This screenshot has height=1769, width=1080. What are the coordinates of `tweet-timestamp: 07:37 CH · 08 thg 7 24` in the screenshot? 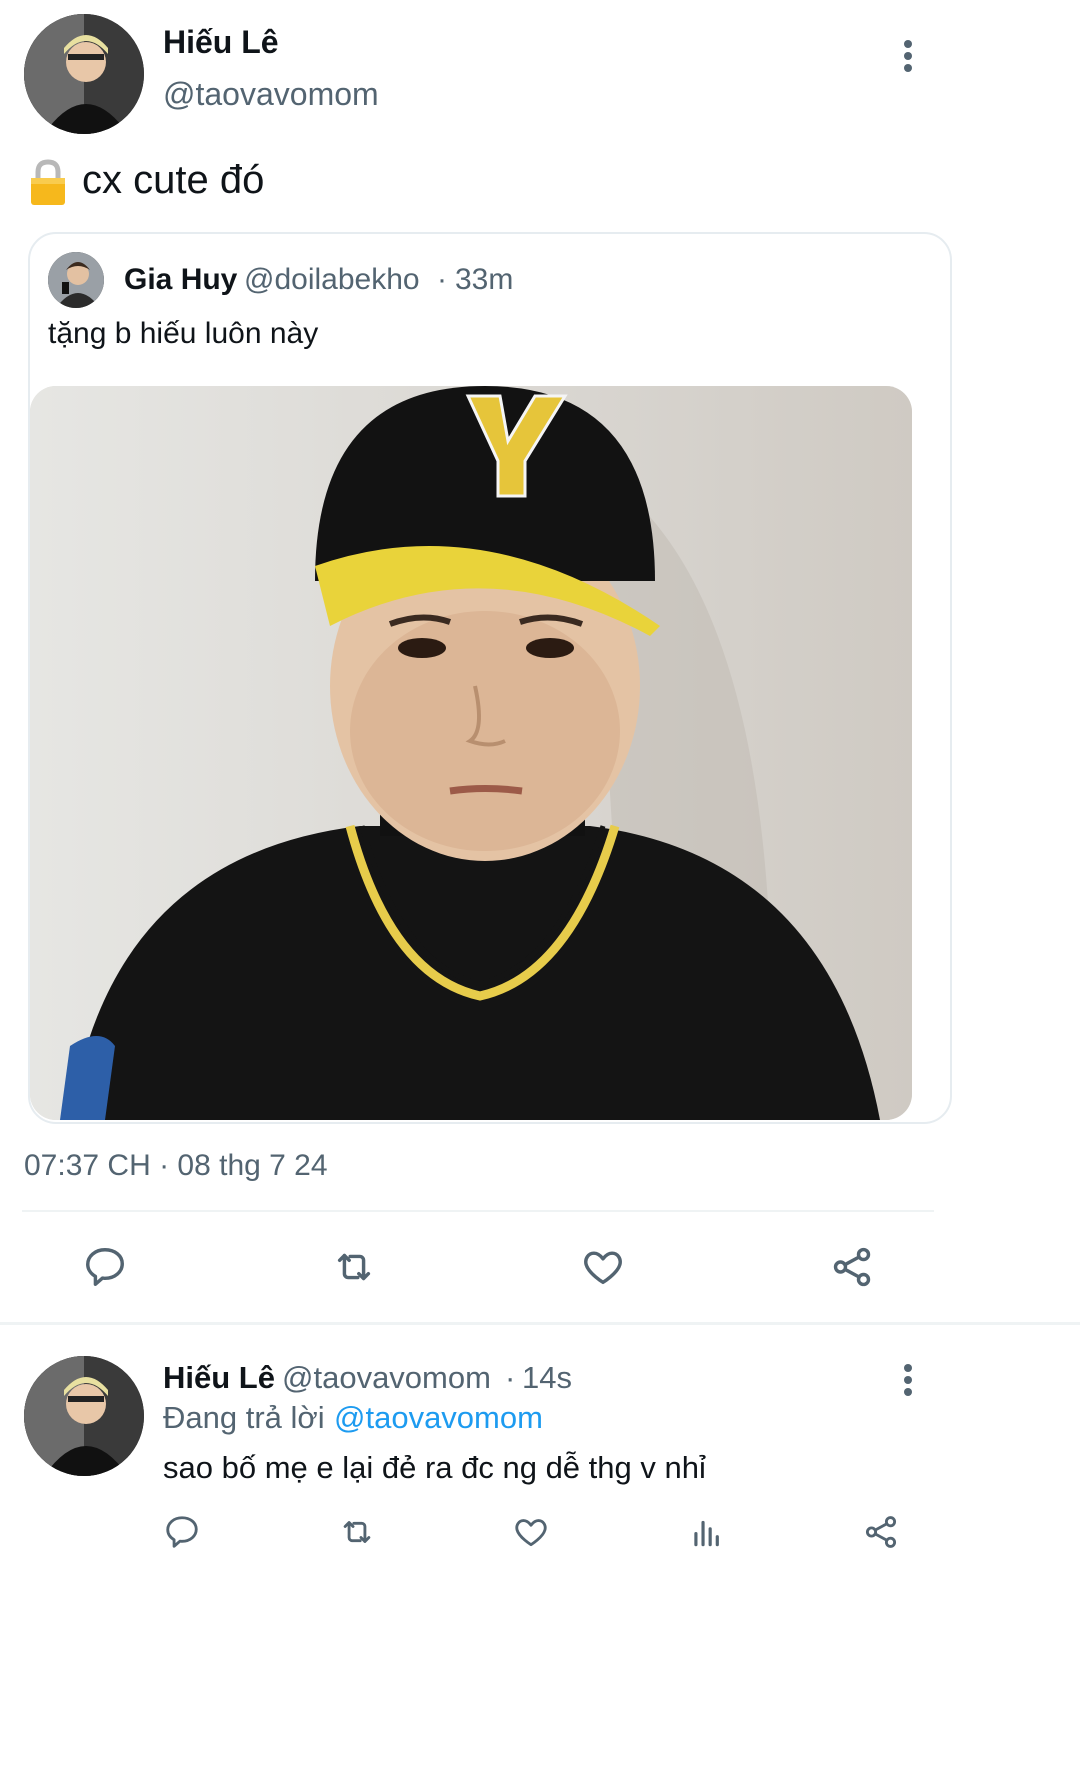 It's located at (176, 1166).